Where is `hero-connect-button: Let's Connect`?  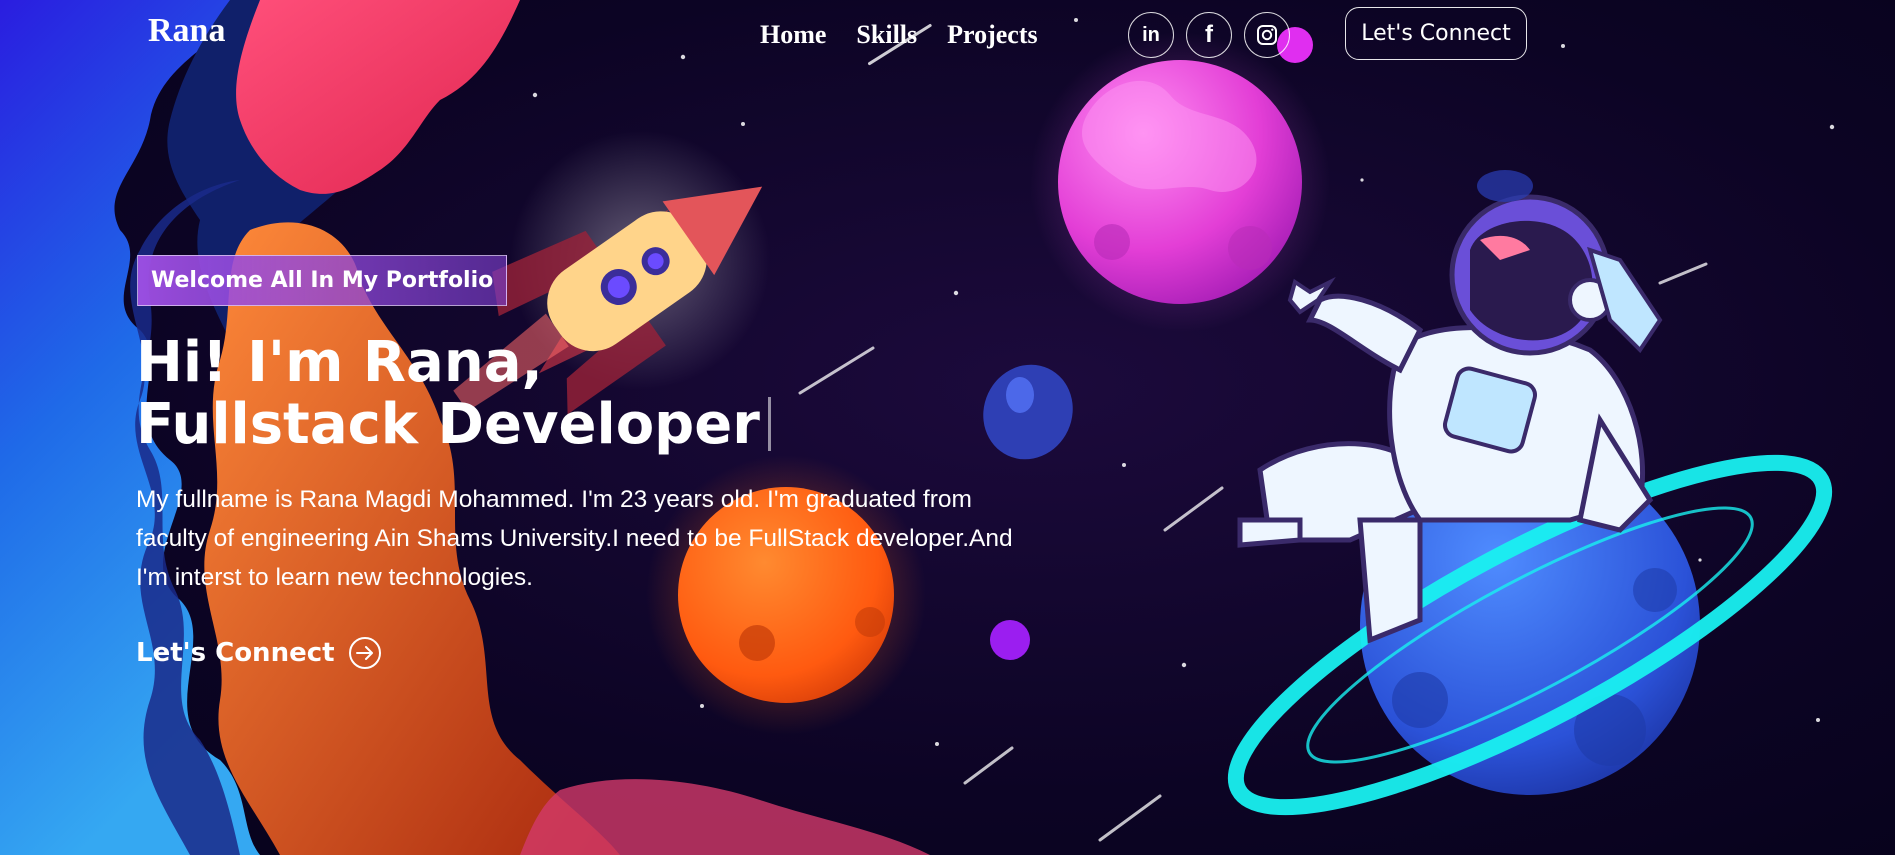
hero-connect-button: Let's Connect is located at coordinates (258, 653).